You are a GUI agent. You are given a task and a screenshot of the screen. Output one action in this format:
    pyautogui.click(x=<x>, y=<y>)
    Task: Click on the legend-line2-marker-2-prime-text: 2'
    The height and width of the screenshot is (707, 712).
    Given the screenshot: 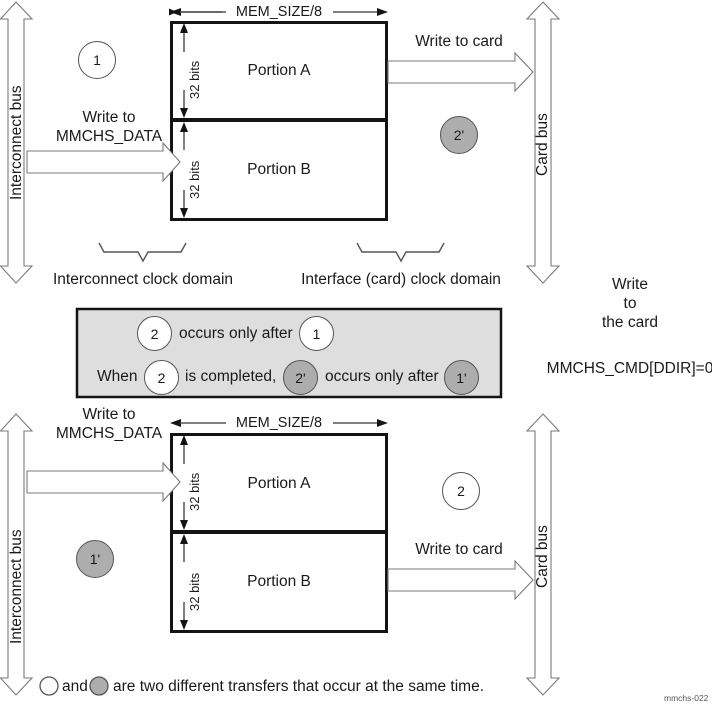 What is the action you would take?
    pyautogui.click(x=300, y=377)
    